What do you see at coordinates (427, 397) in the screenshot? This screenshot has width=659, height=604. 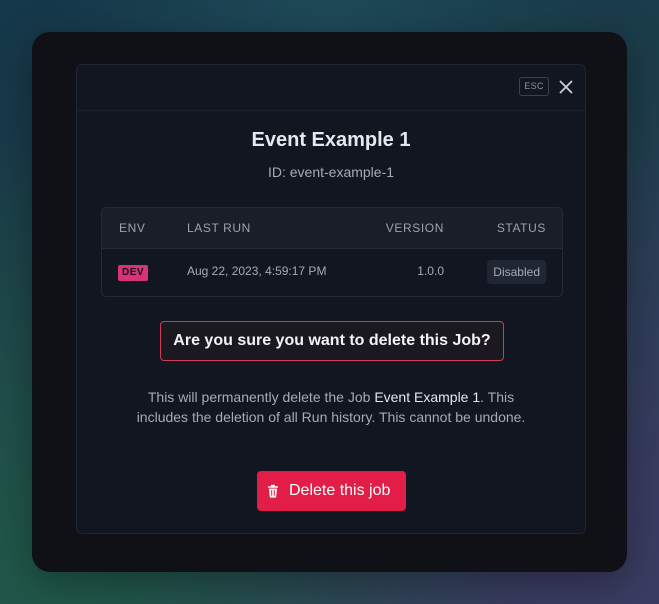 I see `warning-job-name: Event Example 1` at bounding box center [427, 397].